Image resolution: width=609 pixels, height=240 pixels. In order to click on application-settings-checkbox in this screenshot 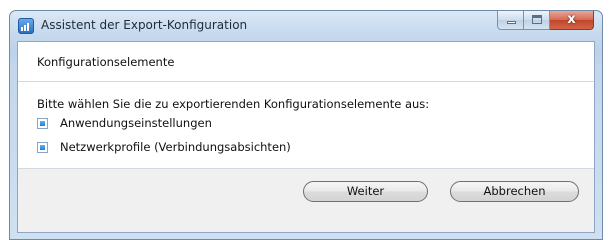, I will do `click(42, 123)`.